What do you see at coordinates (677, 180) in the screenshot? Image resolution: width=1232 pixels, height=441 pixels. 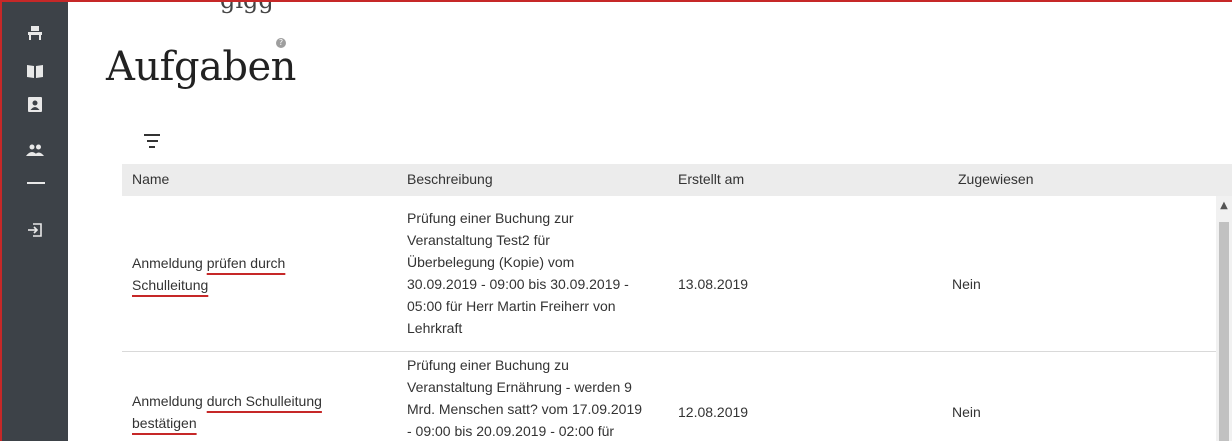 I see `table-header: Name Beschreibung Erstellt am Zugewiesen` at bounding box center [677, 180].